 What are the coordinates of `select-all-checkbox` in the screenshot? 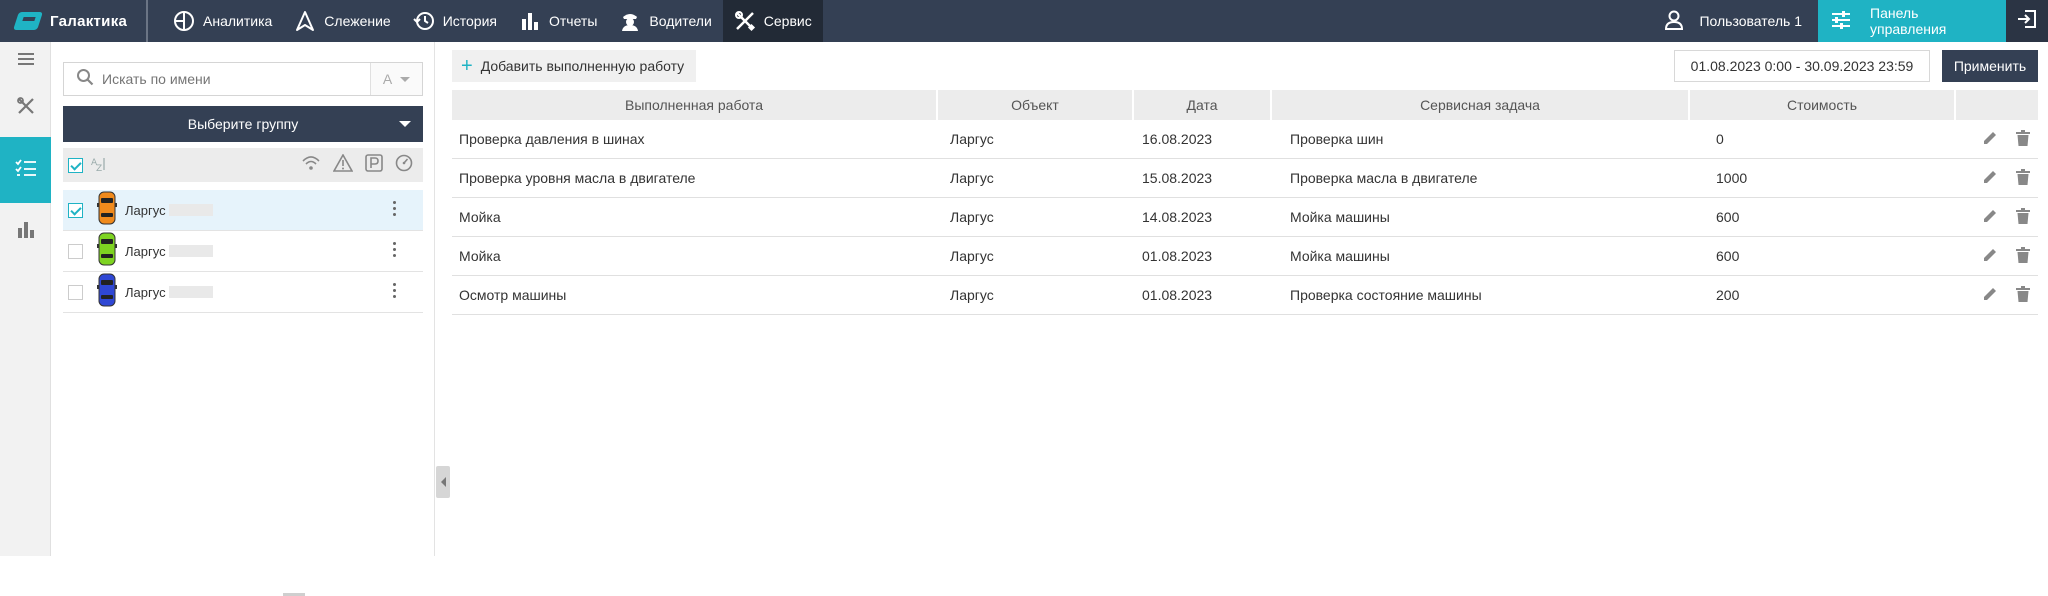 It's located at (75, 165).